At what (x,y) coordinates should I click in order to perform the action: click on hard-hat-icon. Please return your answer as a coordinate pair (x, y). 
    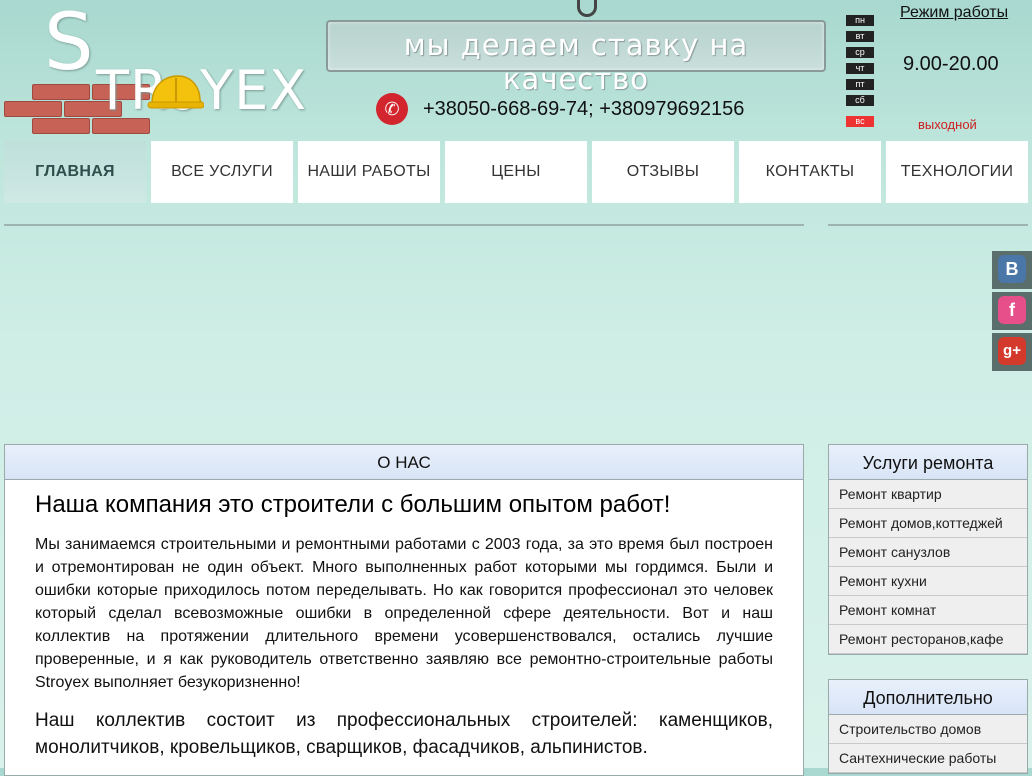
    Looking at the image, I should click on (175, 92).